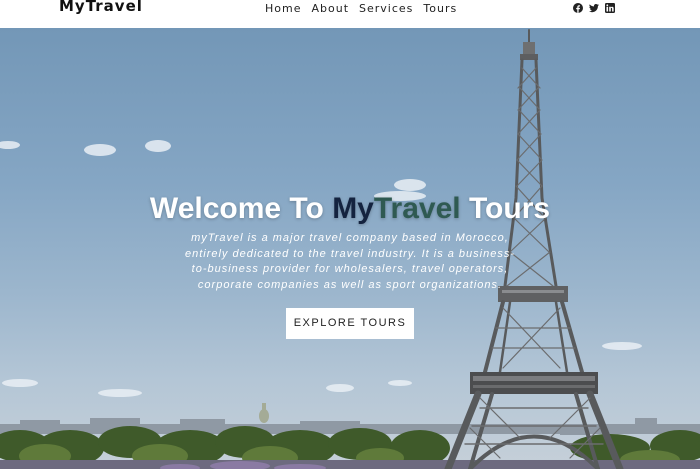 The image size is (700, 469). Describe the element at coordinates (353, 208) in the screenshot. I see `title-highlight-my: My` at that location.